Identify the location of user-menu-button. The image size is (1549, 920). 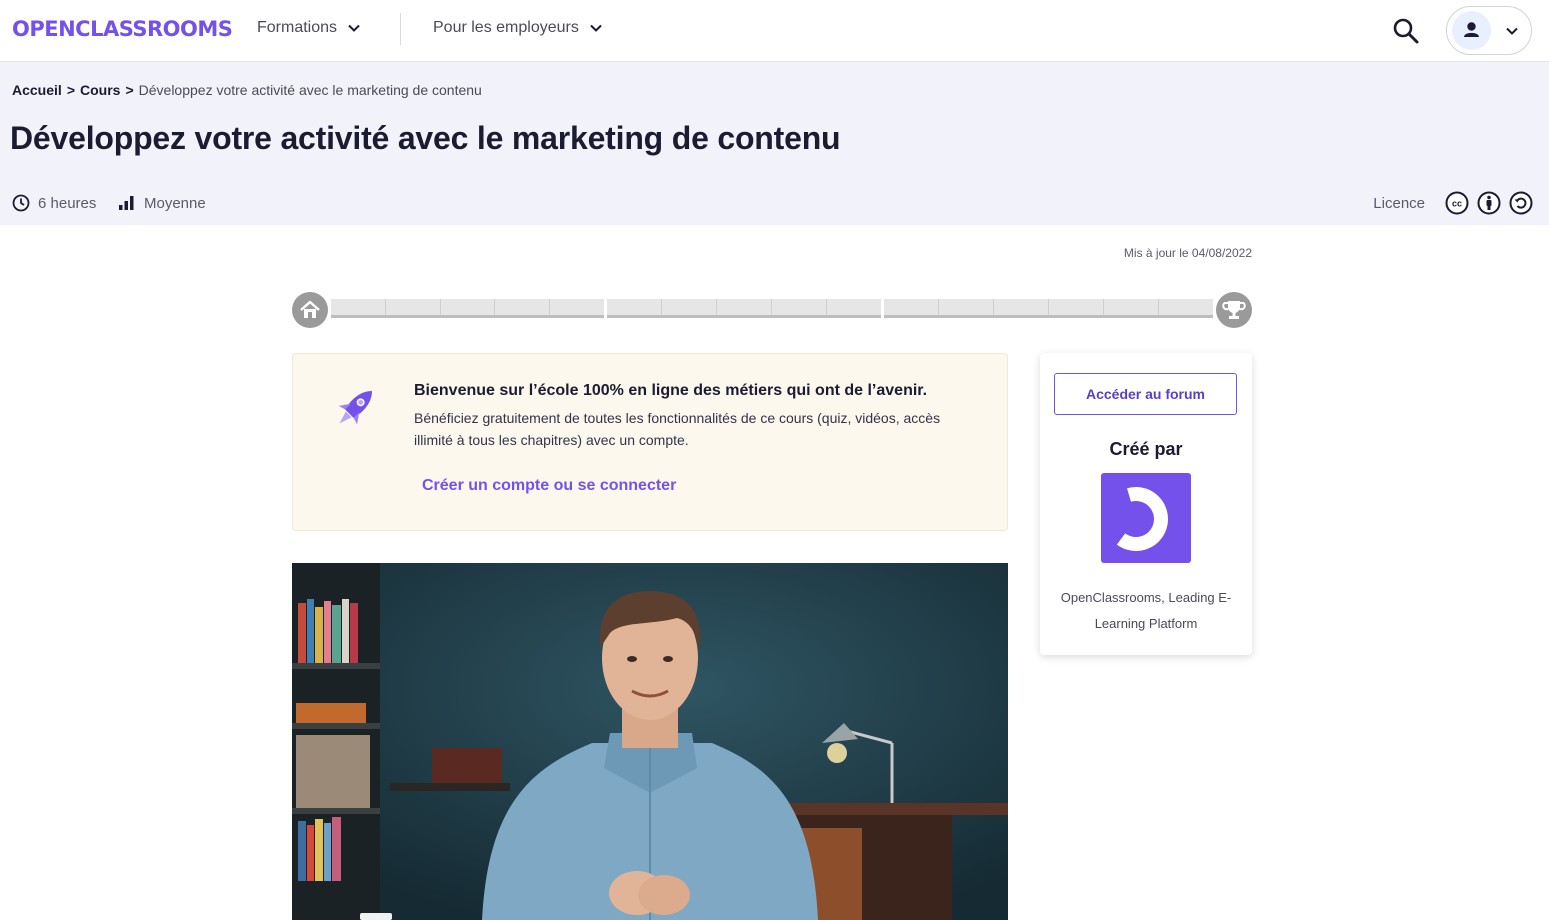
(1489, 30).